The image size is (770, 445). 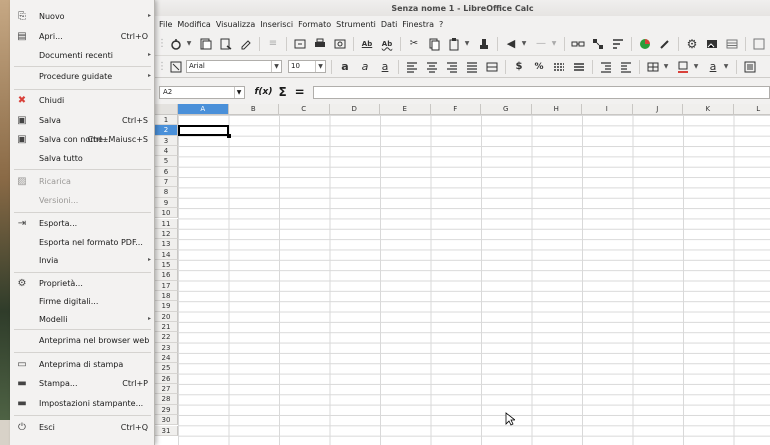 What do you see at coordinates (365, 67) in the screenshot?
I see `italic-button: a` at bounding box center [365, 67].